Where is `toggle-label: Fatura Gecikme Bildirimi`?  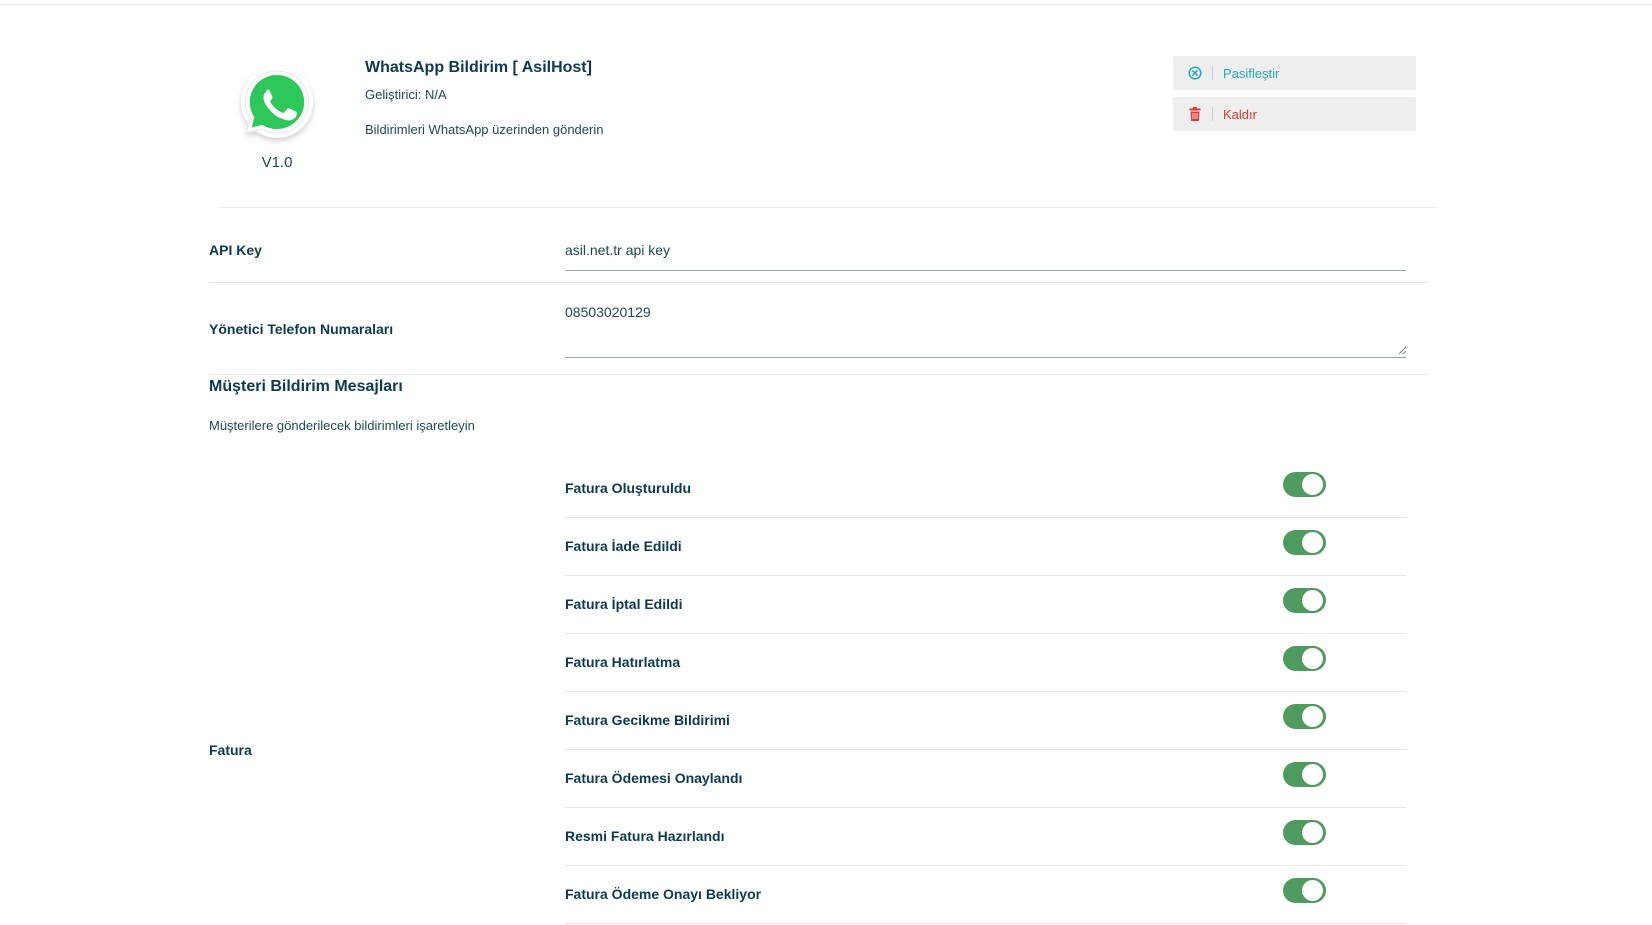 toggle-label: Fatura Gecikme Bildirimi is located at coordinates (647, 720).